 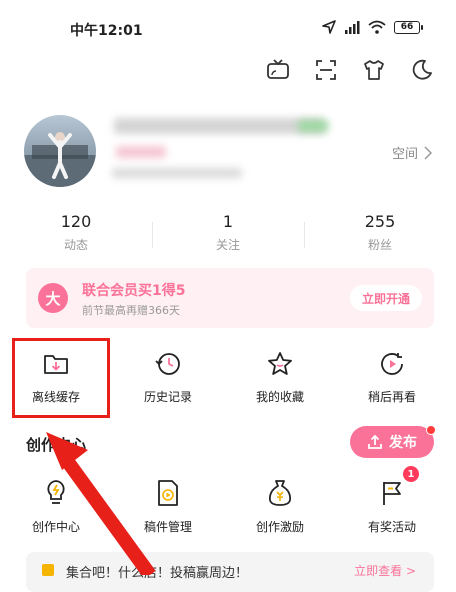 What do you see at coordinates (279, 397) in the screenshot?
I see `quick-action-label: 我的收藏` at bounding box center [279, 397].